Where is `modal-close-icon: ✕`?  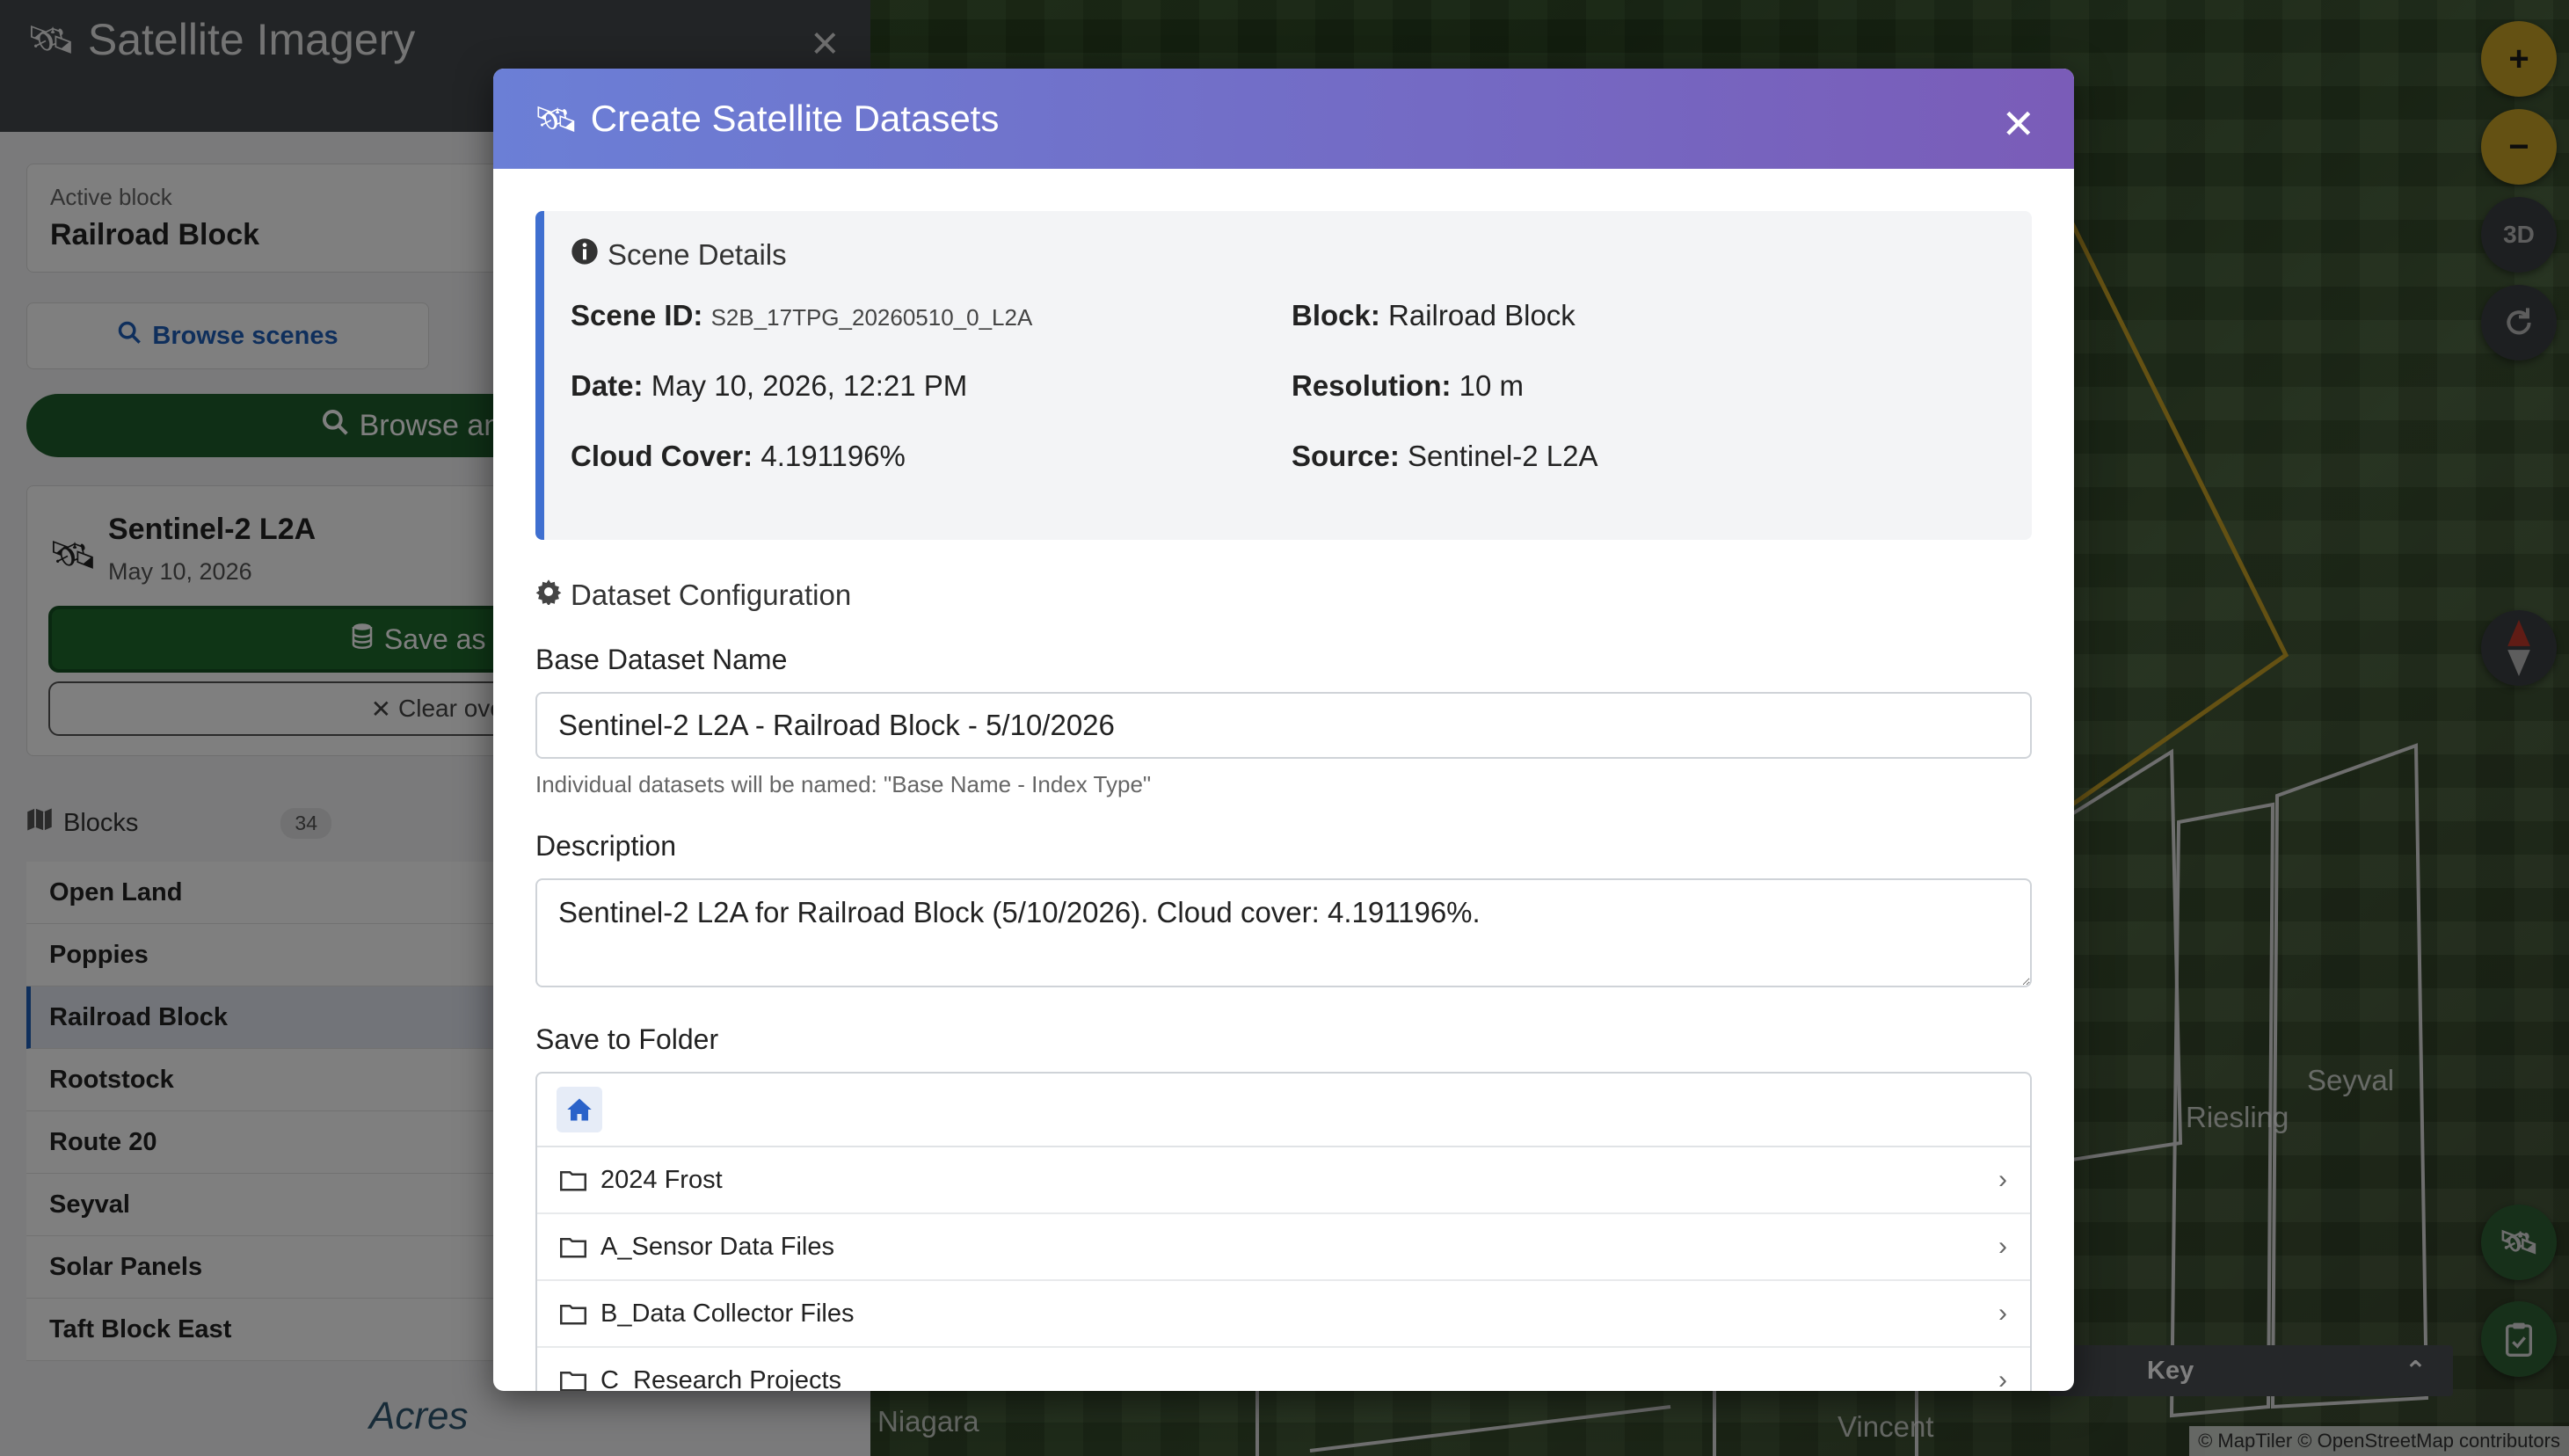 modal-close-icon: ✕ is located at coordinates (2018, 124).